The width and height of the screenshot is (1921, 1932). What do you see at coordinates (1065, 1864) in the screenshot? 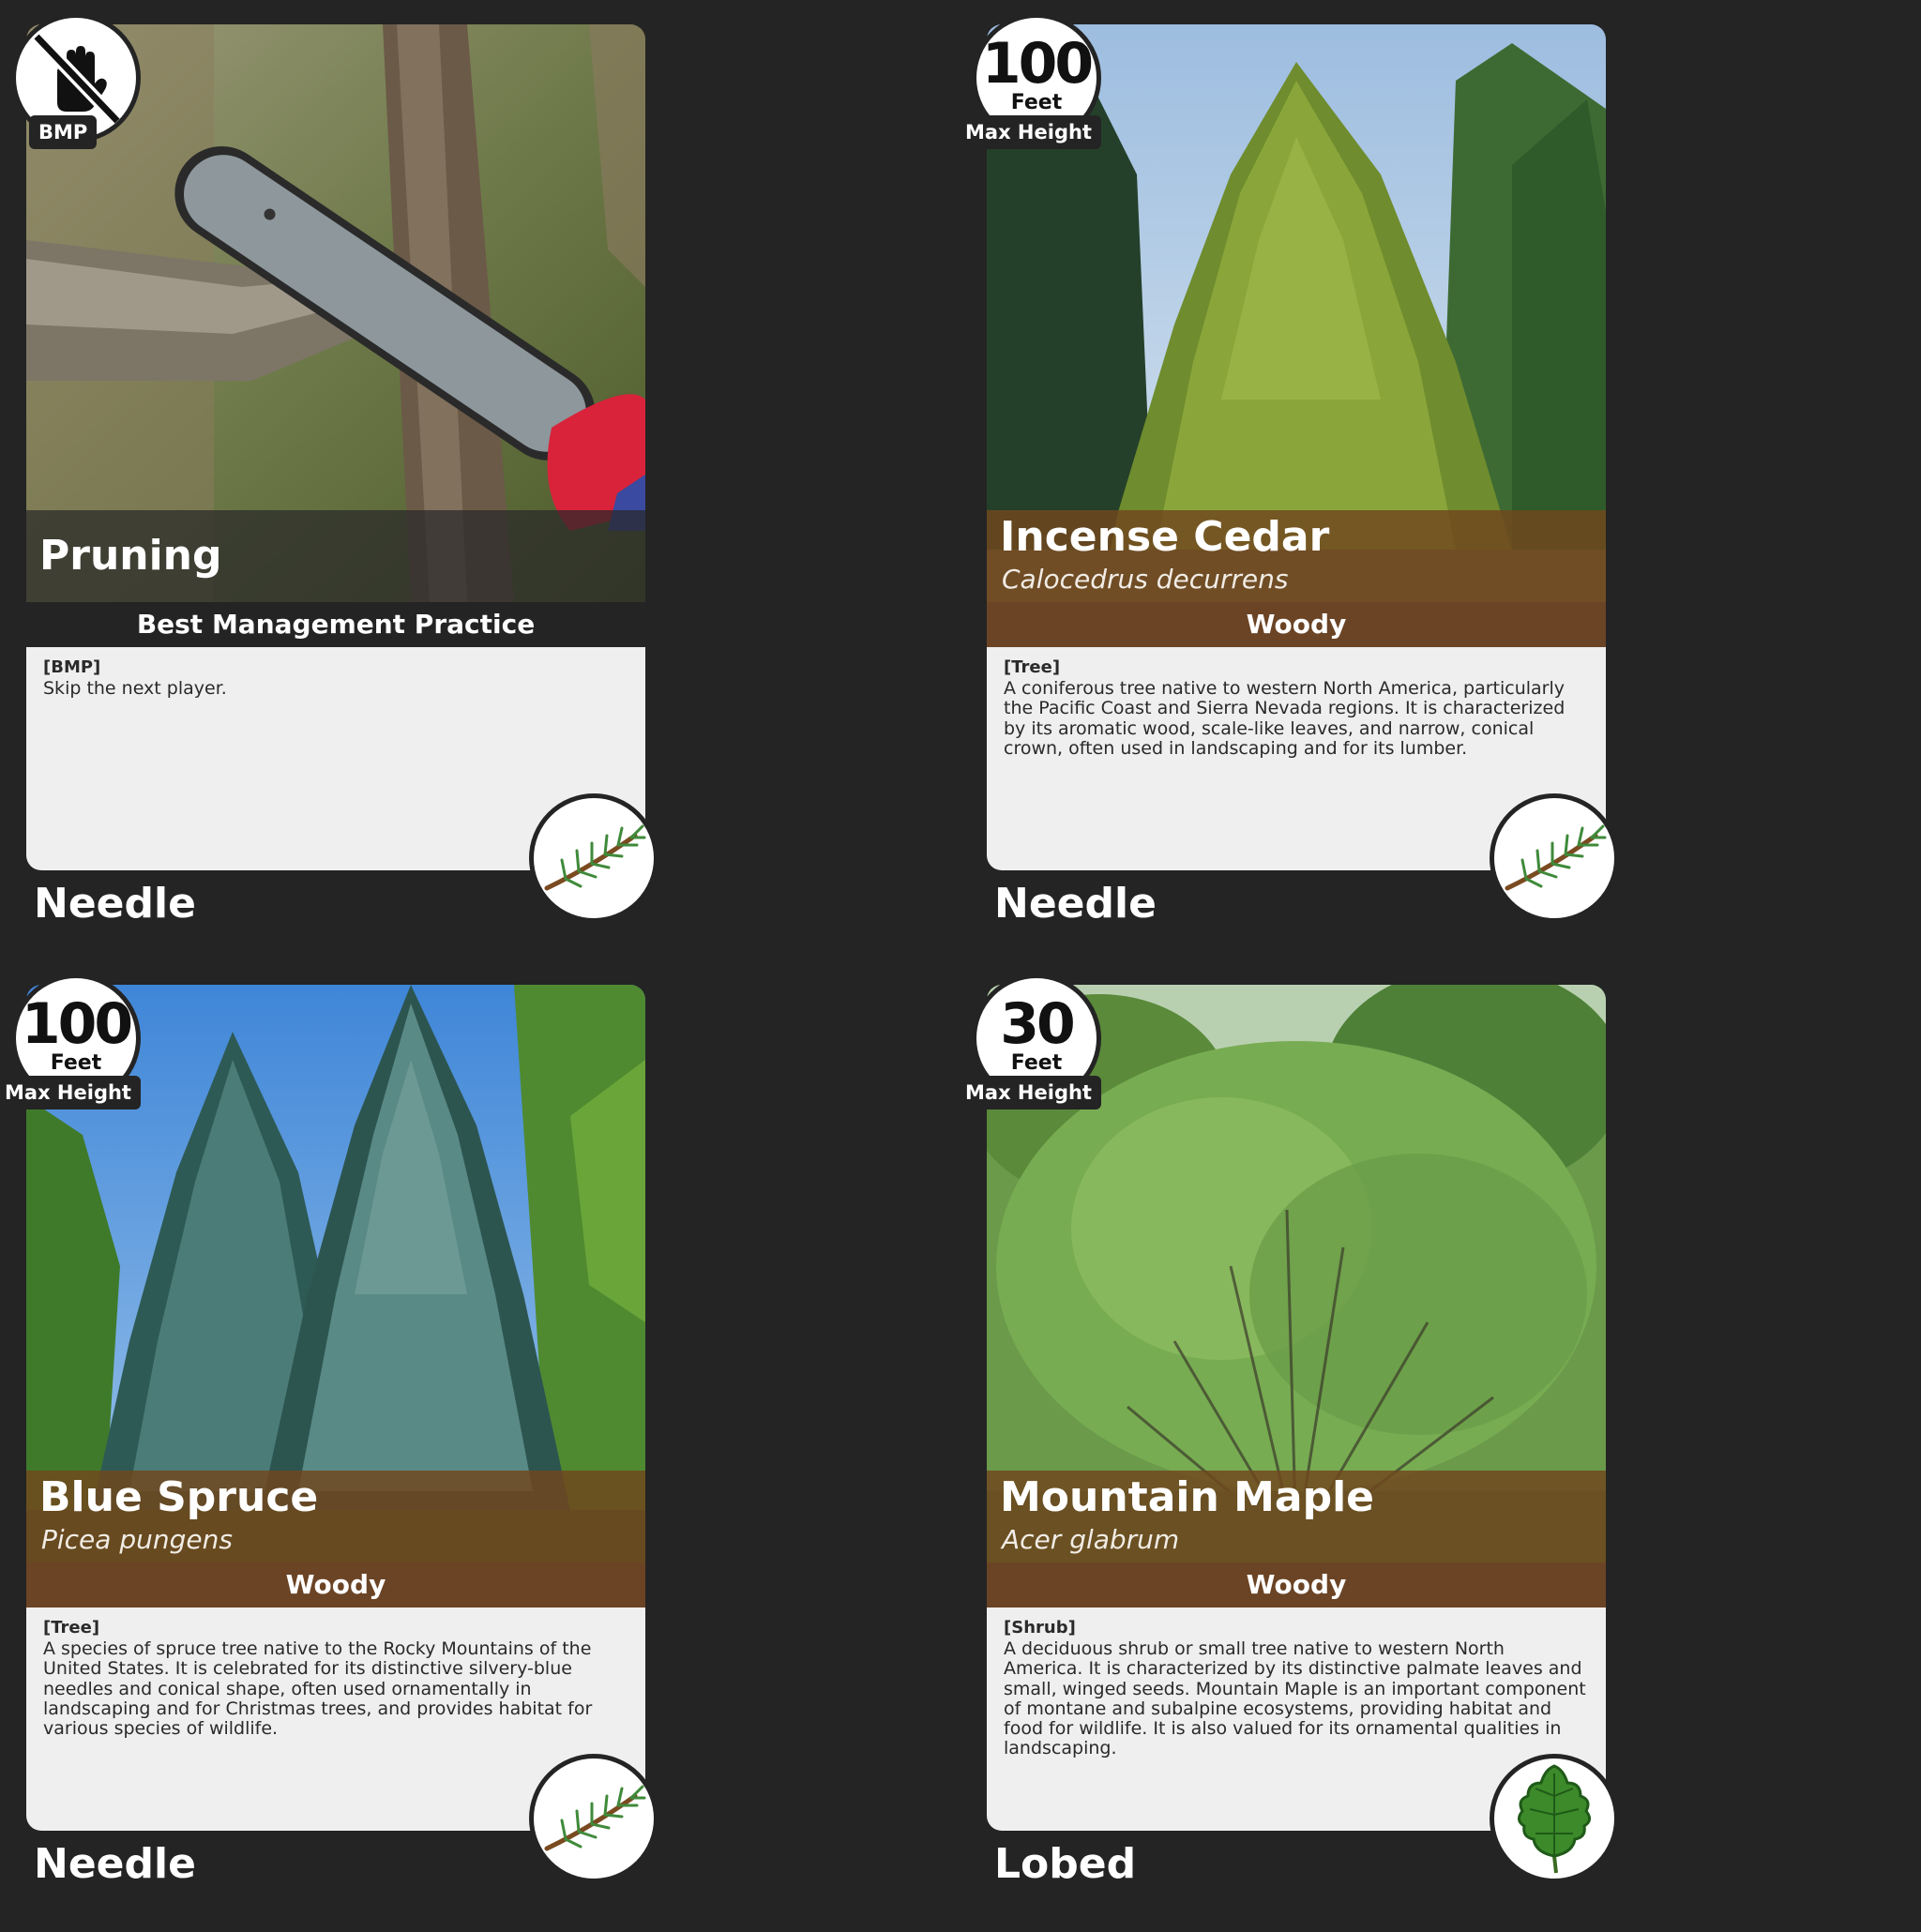
I see `leaf-type-label: Lobed` at bounding box center [1065, 1864].